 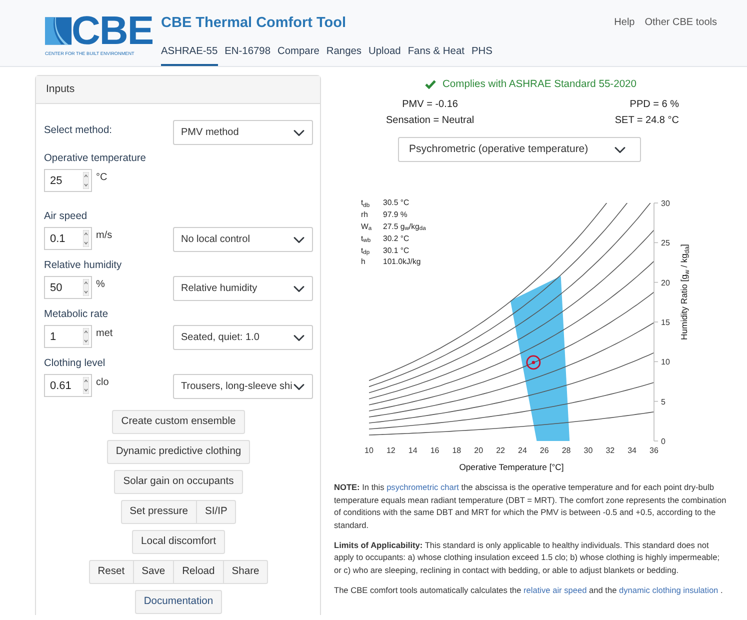 I want to click on tick-label: 0, so click(x=663, y=441).